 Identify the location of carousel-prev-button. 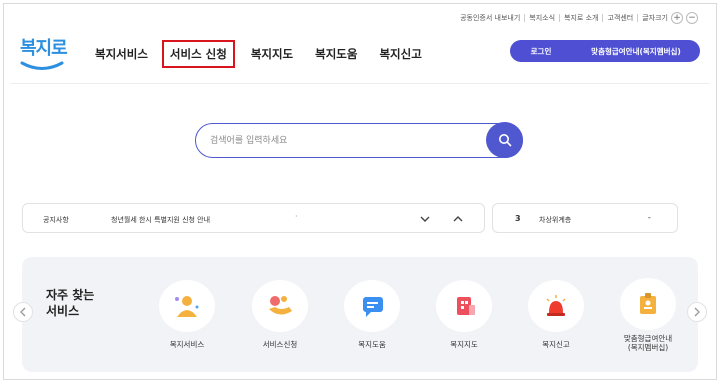
(23, 312).